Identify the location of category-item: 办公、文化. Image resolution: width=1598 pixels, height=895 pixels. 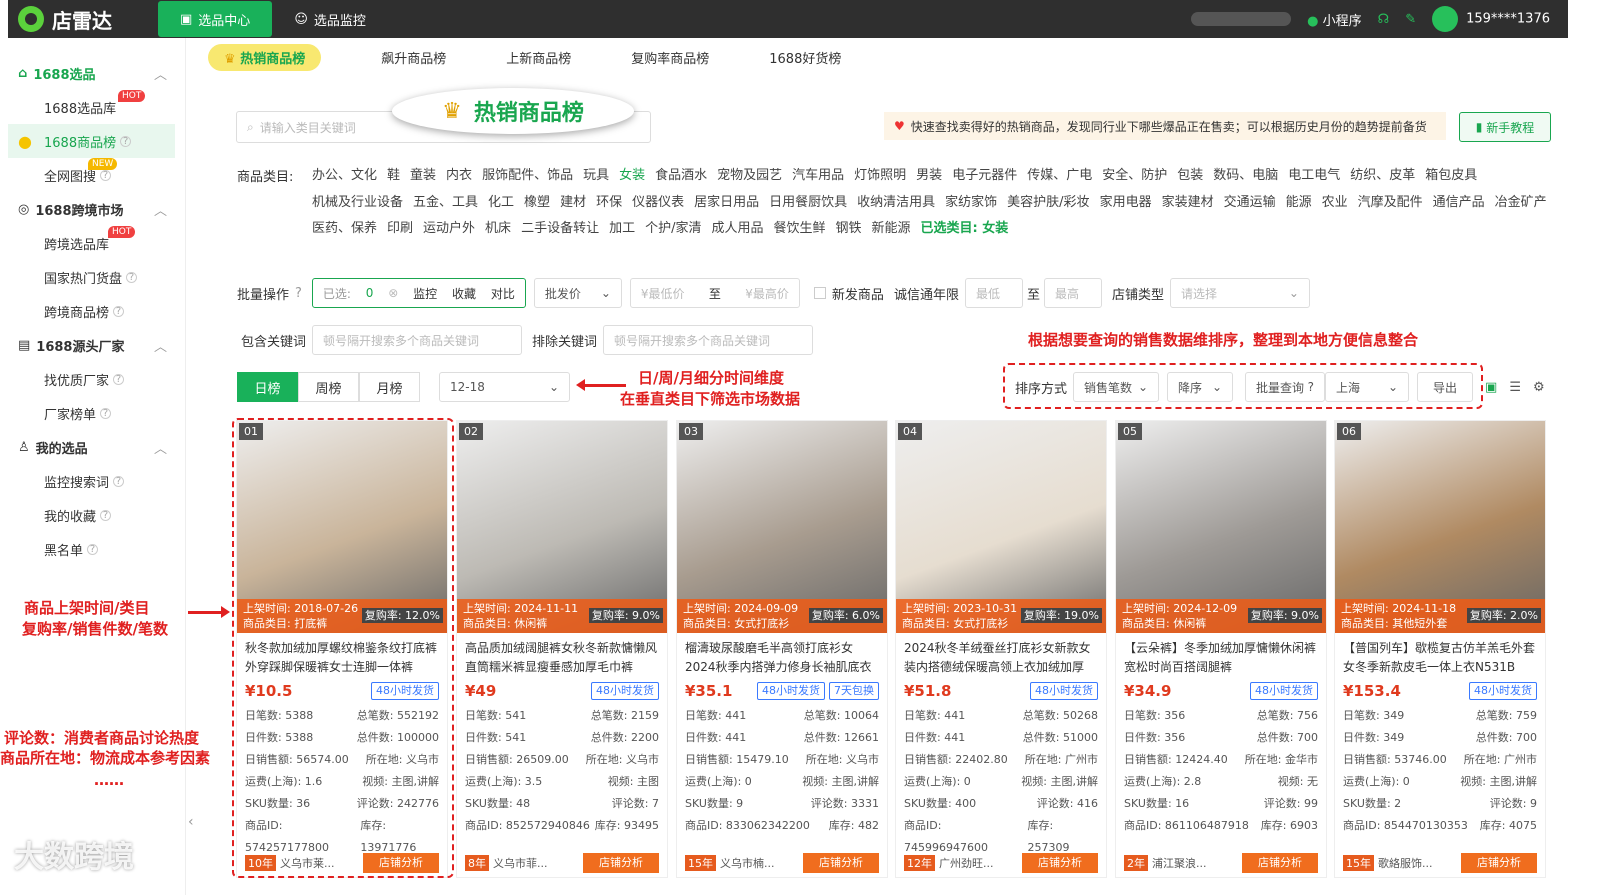
(344, 175).